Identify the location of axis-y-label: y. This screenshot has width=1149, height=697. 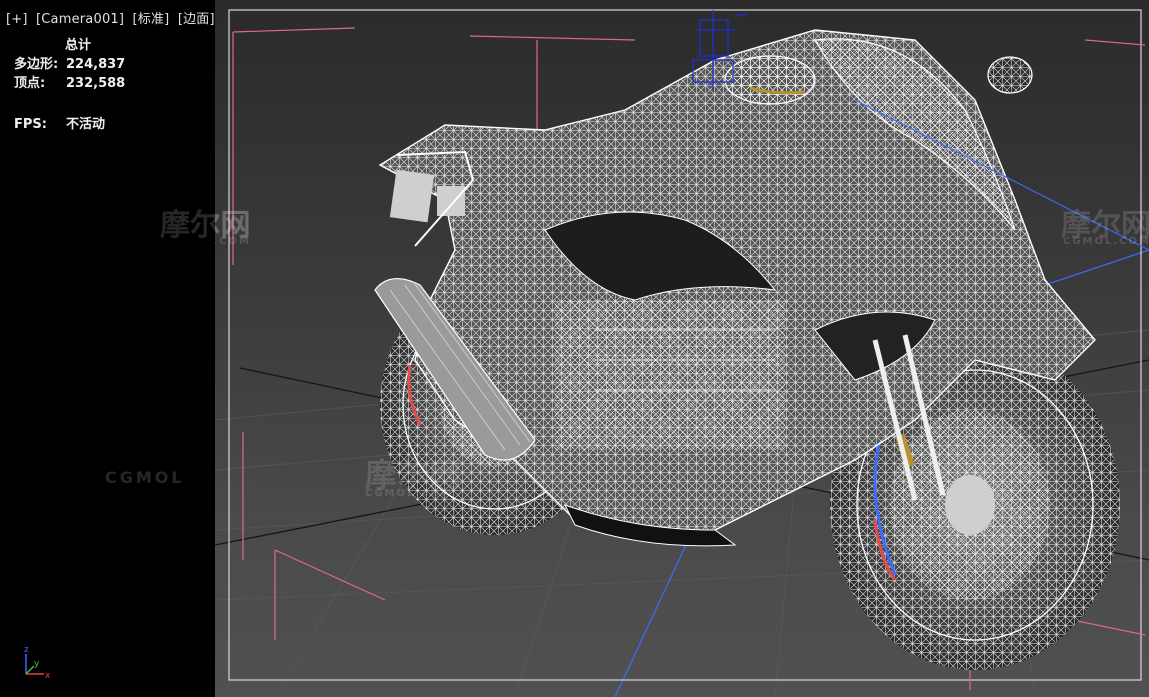
(37, 664).